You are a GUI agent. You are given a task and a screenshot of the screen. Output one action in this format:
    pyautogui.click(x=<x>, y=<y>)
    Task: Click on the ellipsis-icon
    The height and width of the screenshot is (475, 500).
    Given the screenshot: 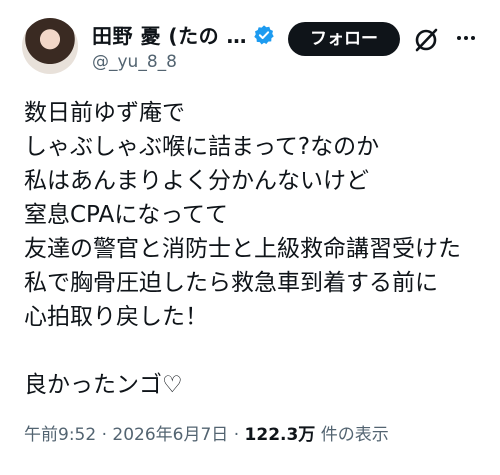 What is the action you would take?
    pyautogui.click(x=466, y=38)
    